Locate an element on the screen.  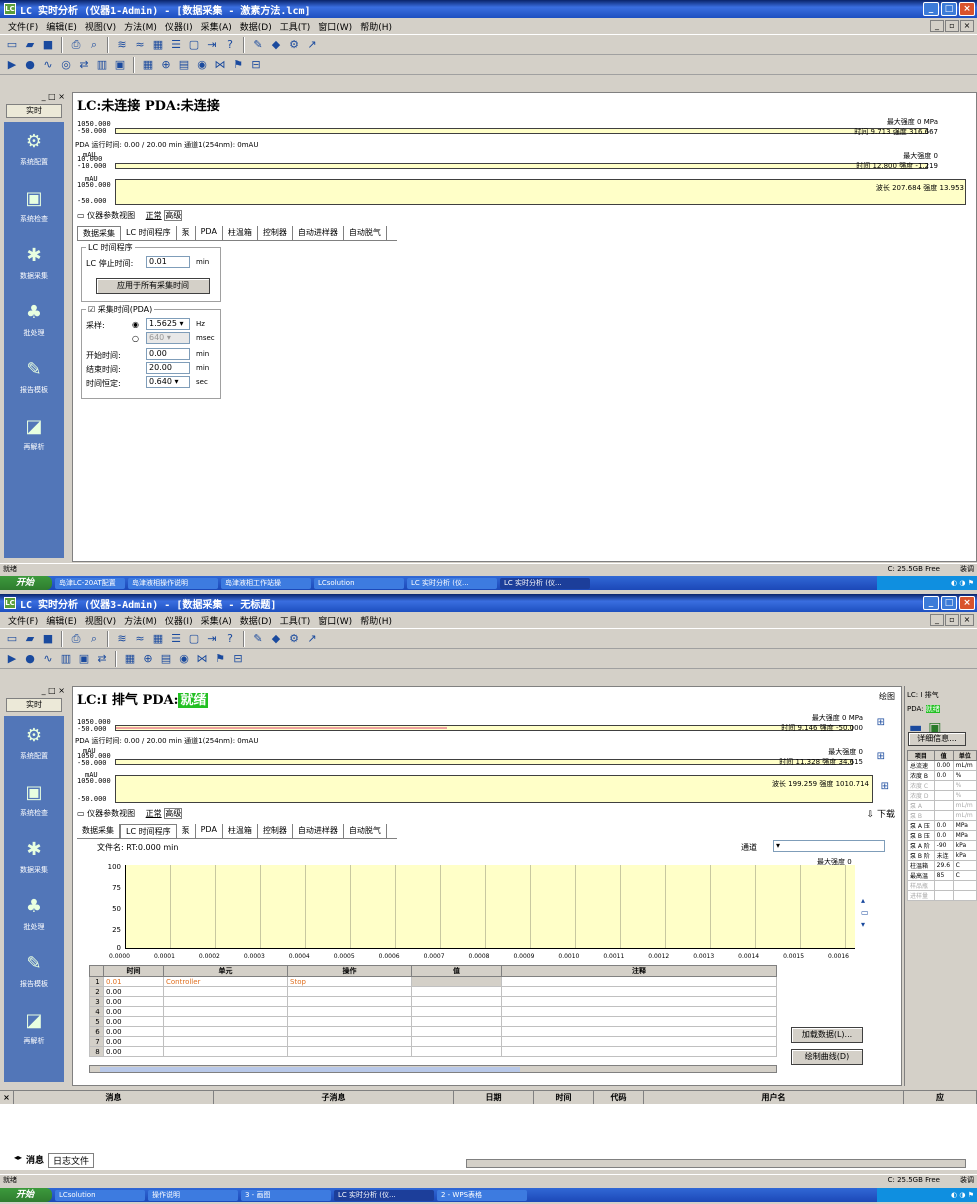
table-row: 7 0.00 is located at coordinates (433, 1041).